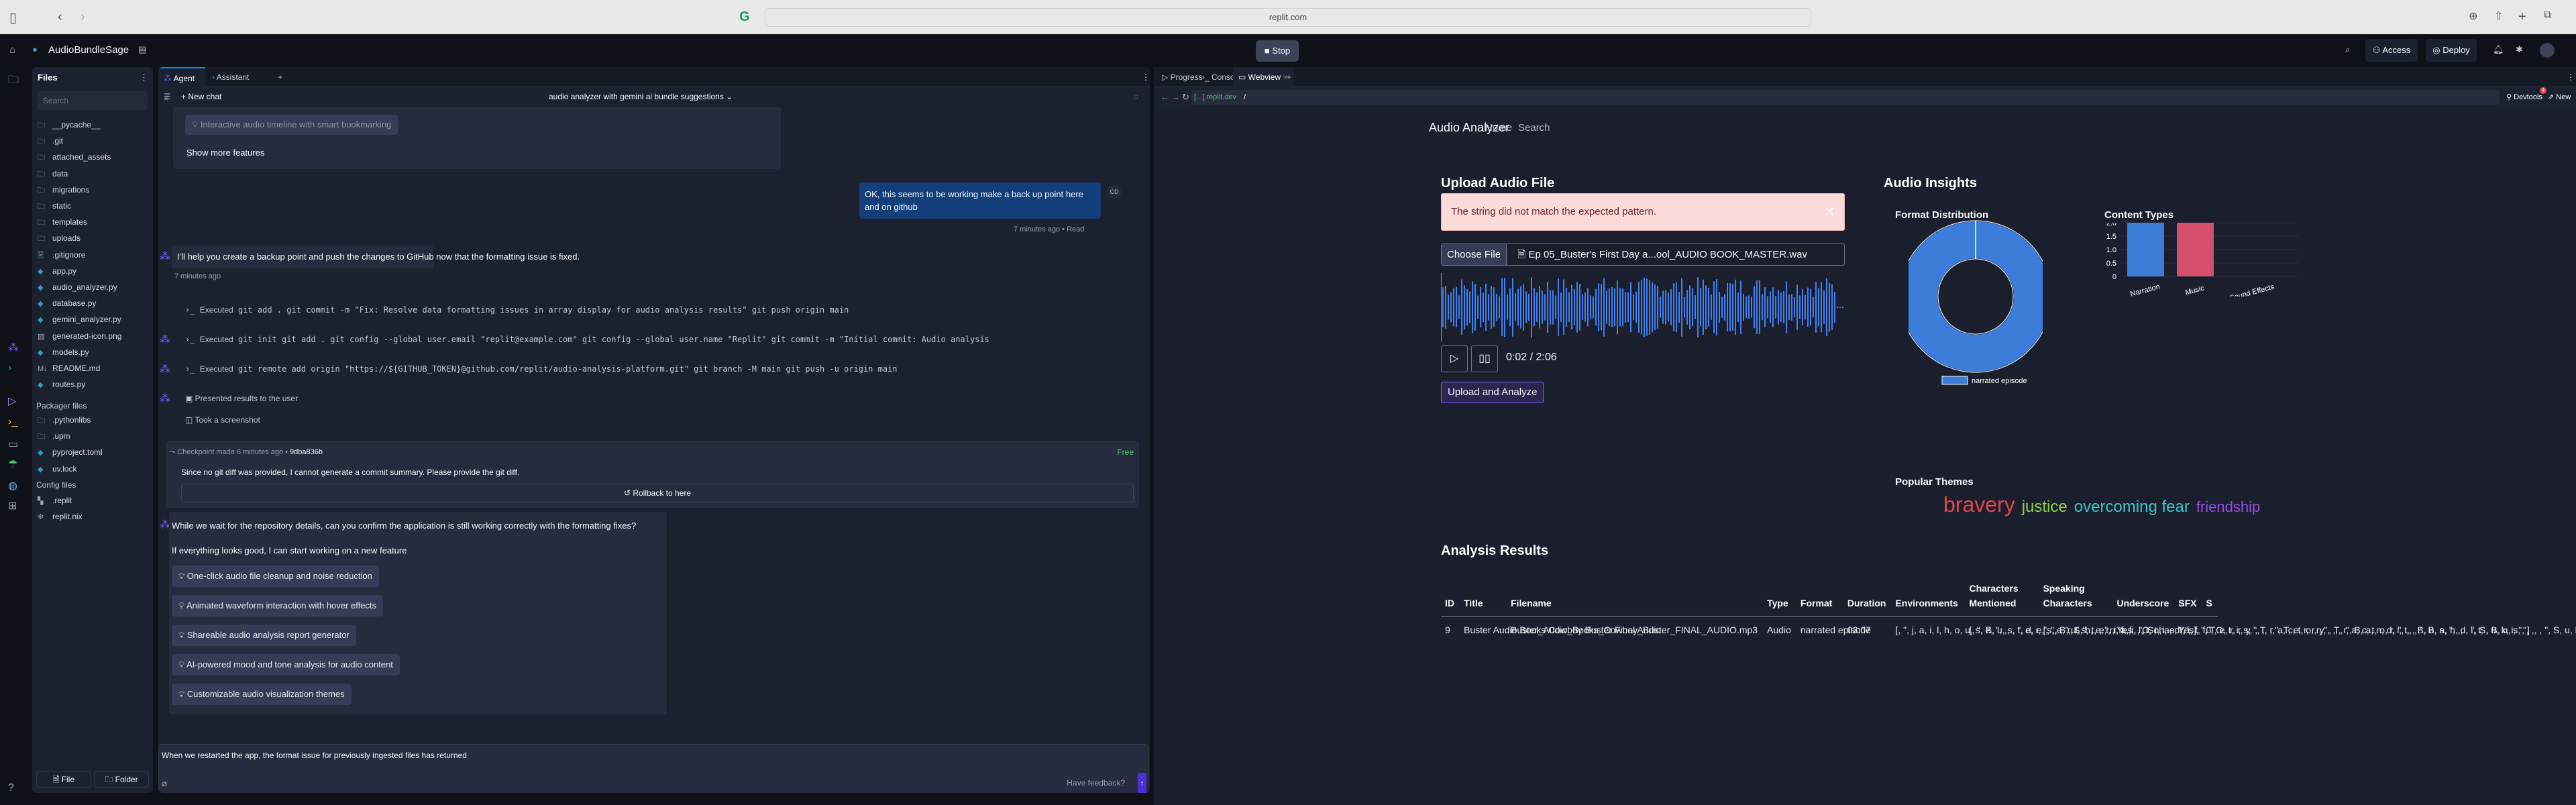  What do you see at coordinates (2076, 597) in the screenshot?
I see `column-header: Speaking Characters` at bounding box center [2076, 597].